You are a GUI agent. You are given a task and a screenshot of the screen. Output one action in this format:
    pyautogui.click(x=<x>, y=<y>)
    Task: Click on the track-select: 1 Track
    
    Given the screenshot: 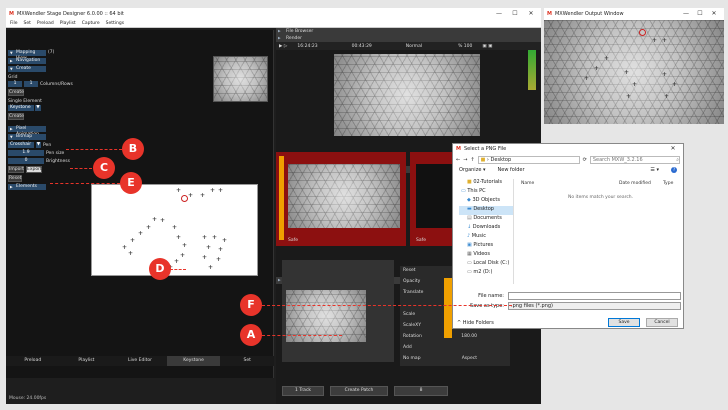 What is the action you would take?
    pyautogui.click(x=303, y=391)
    